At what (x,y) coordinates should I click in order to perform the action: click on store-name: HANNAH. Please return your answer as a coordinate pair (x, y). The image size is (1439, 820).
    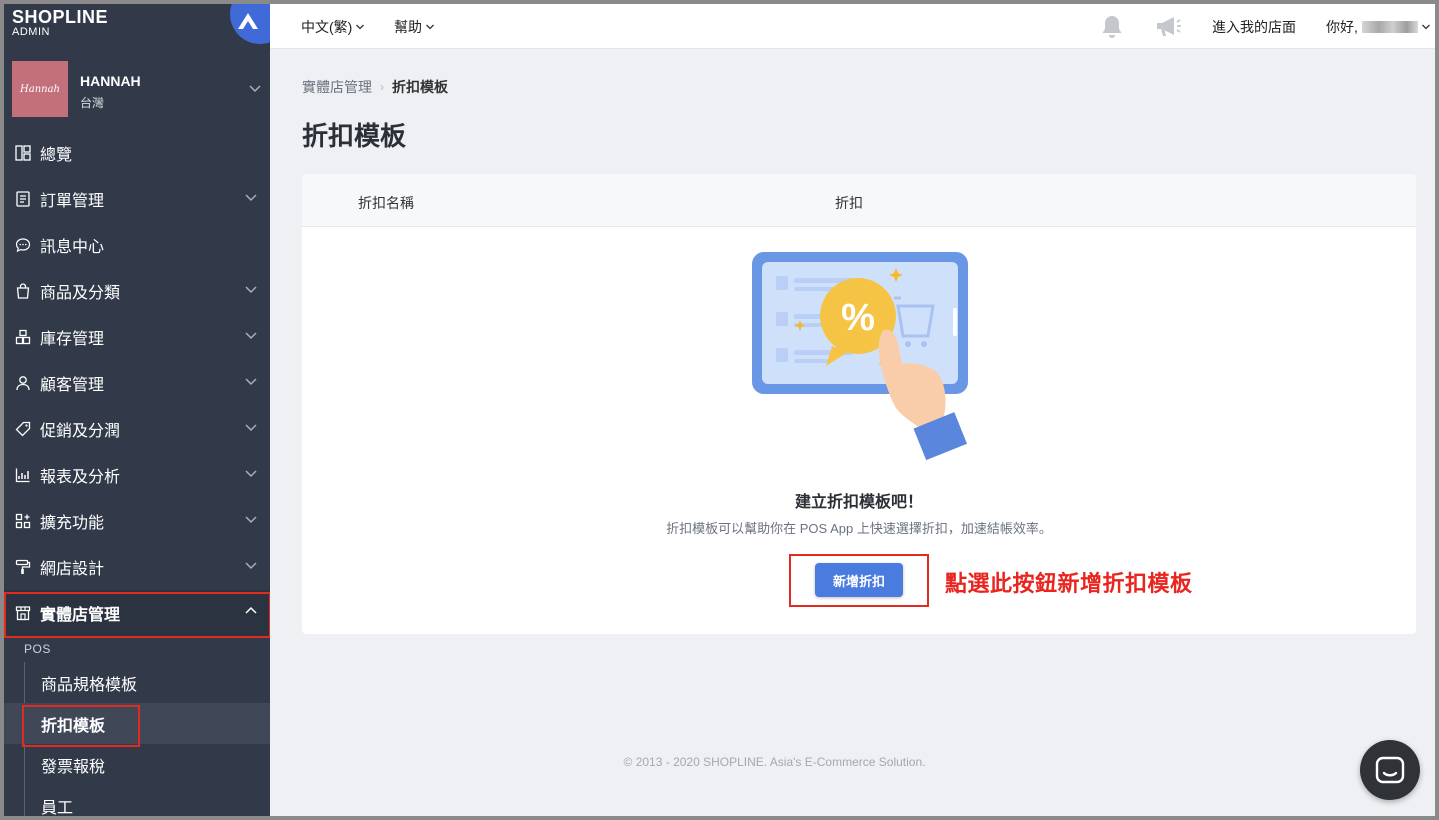
    Looking at the image, I should click on (110, 81).